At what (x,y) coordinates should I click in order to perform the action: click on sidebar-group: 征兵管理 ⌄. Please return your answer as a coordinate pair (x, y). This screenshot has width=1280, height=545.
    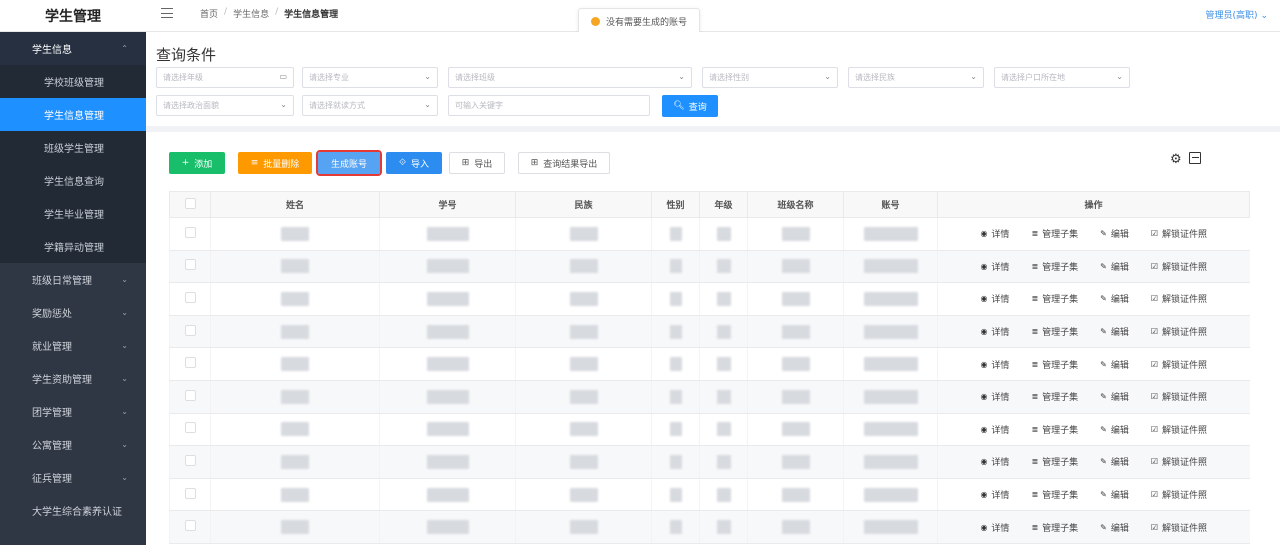
    Looking at the image, I should click on (73, 477).